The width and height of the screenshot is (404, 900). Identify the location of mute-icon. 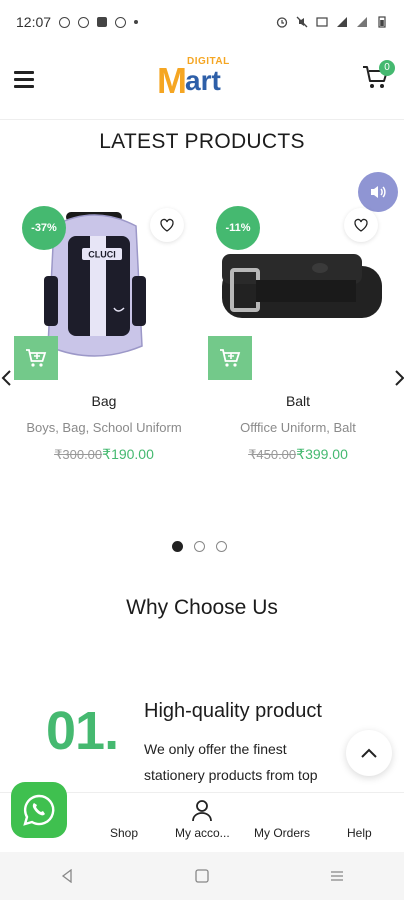
(302, 22).